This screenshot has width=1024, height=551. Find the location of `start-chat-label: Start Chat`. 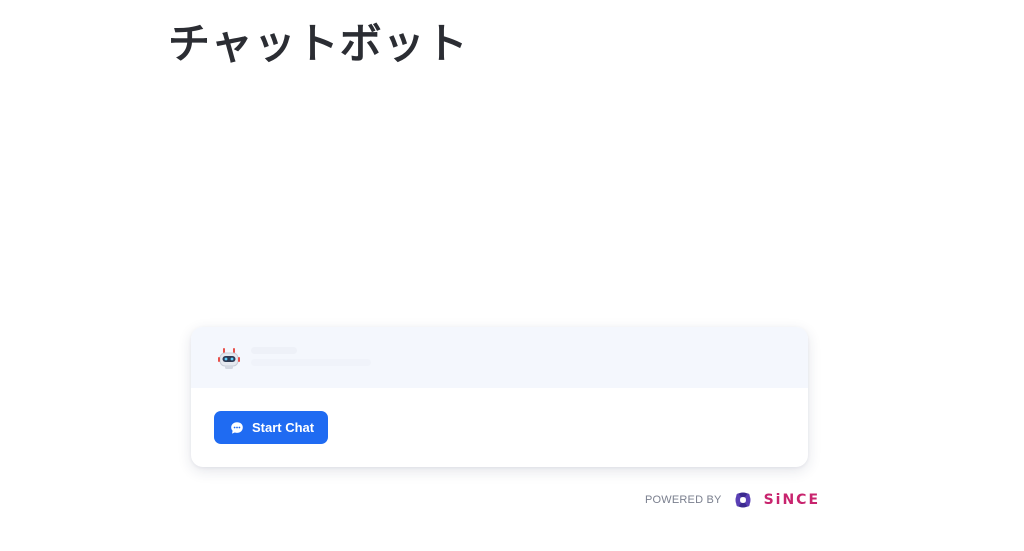

start-chat-label: Start Chat is located at coordinates (283, 427).